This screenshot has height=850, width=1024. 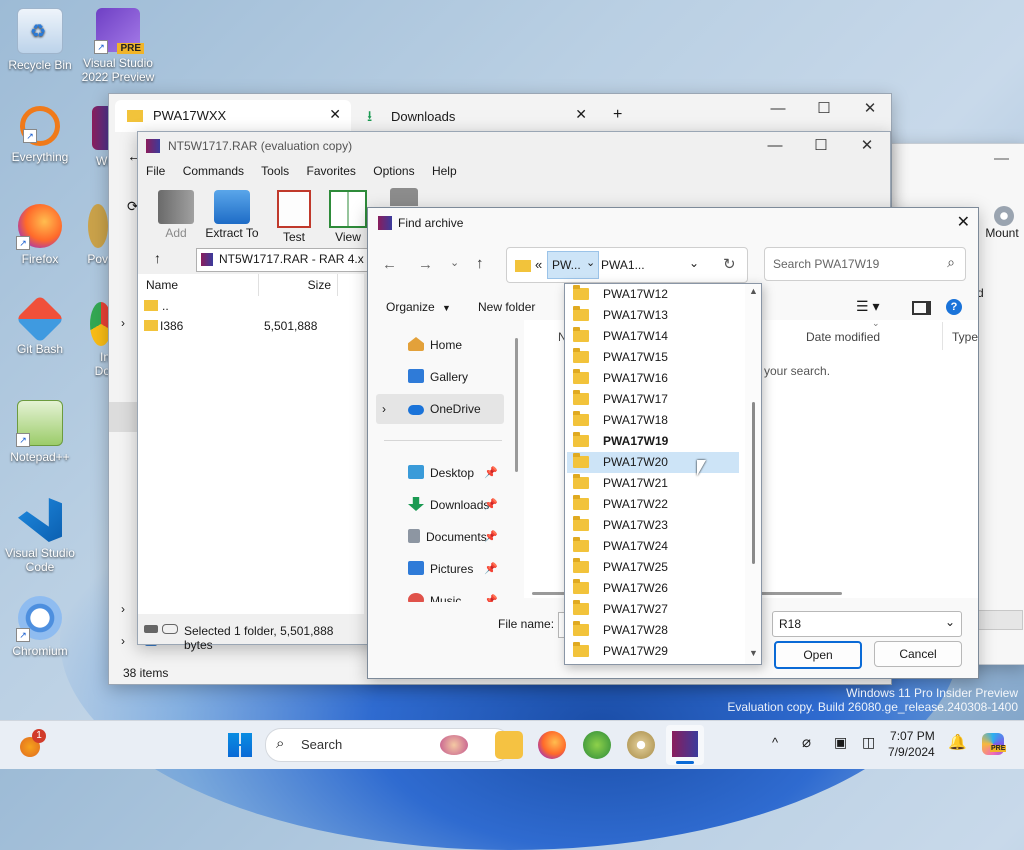 I want to click on help-icon: ?, so click(x=954, y=307).